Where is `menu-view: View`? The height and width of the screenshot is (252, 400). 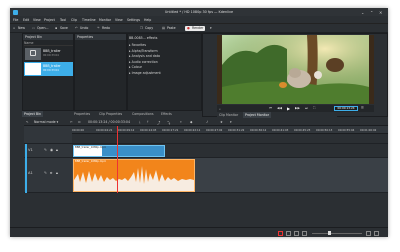
menu-view: View is located at coordinates (37, 20).